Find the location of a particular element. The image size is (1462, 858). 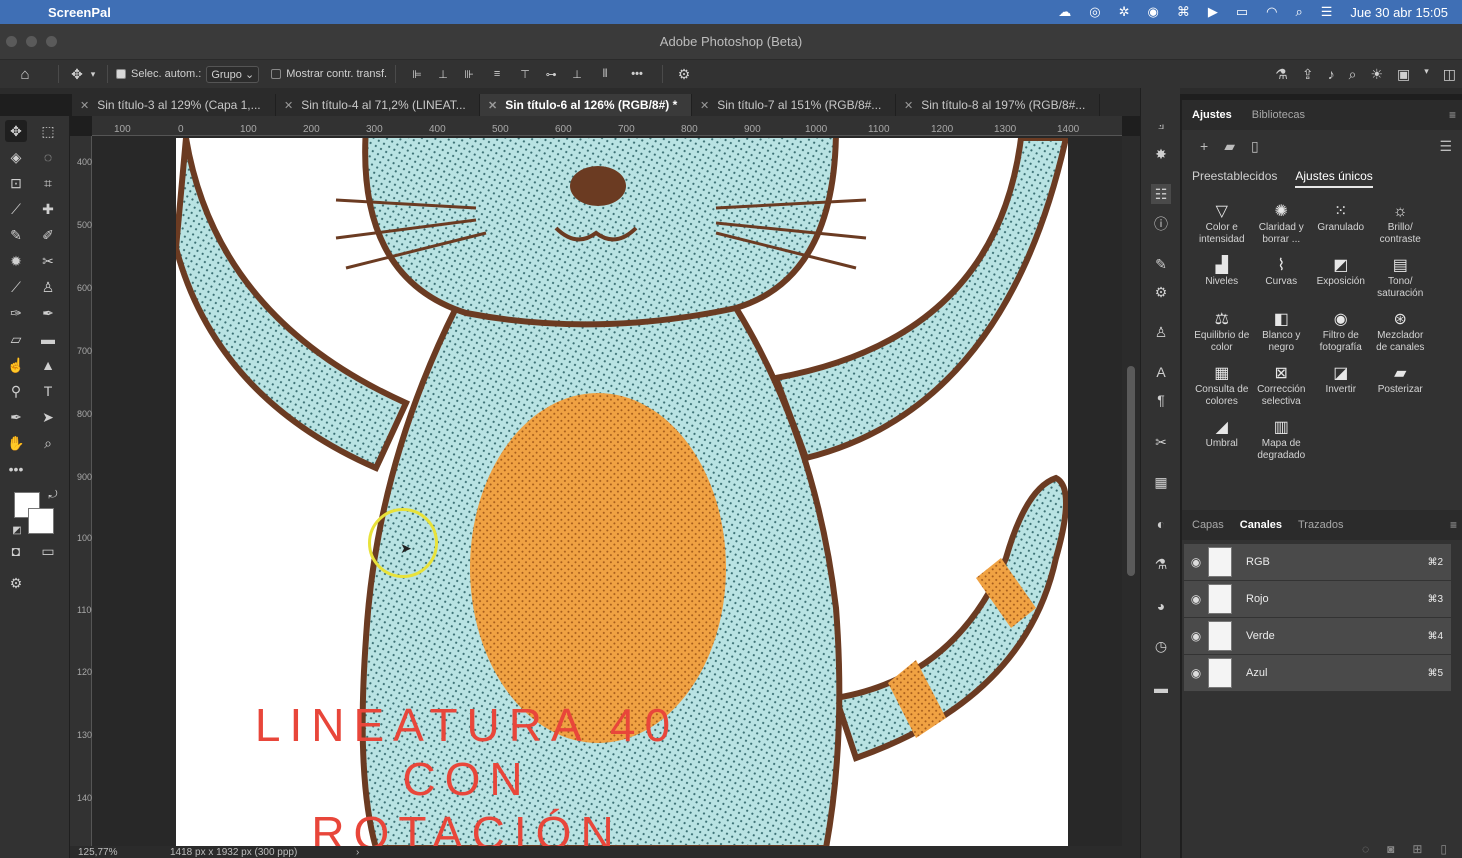

crop-tool-icon: ⌗ is located at coordinates (48, 183).